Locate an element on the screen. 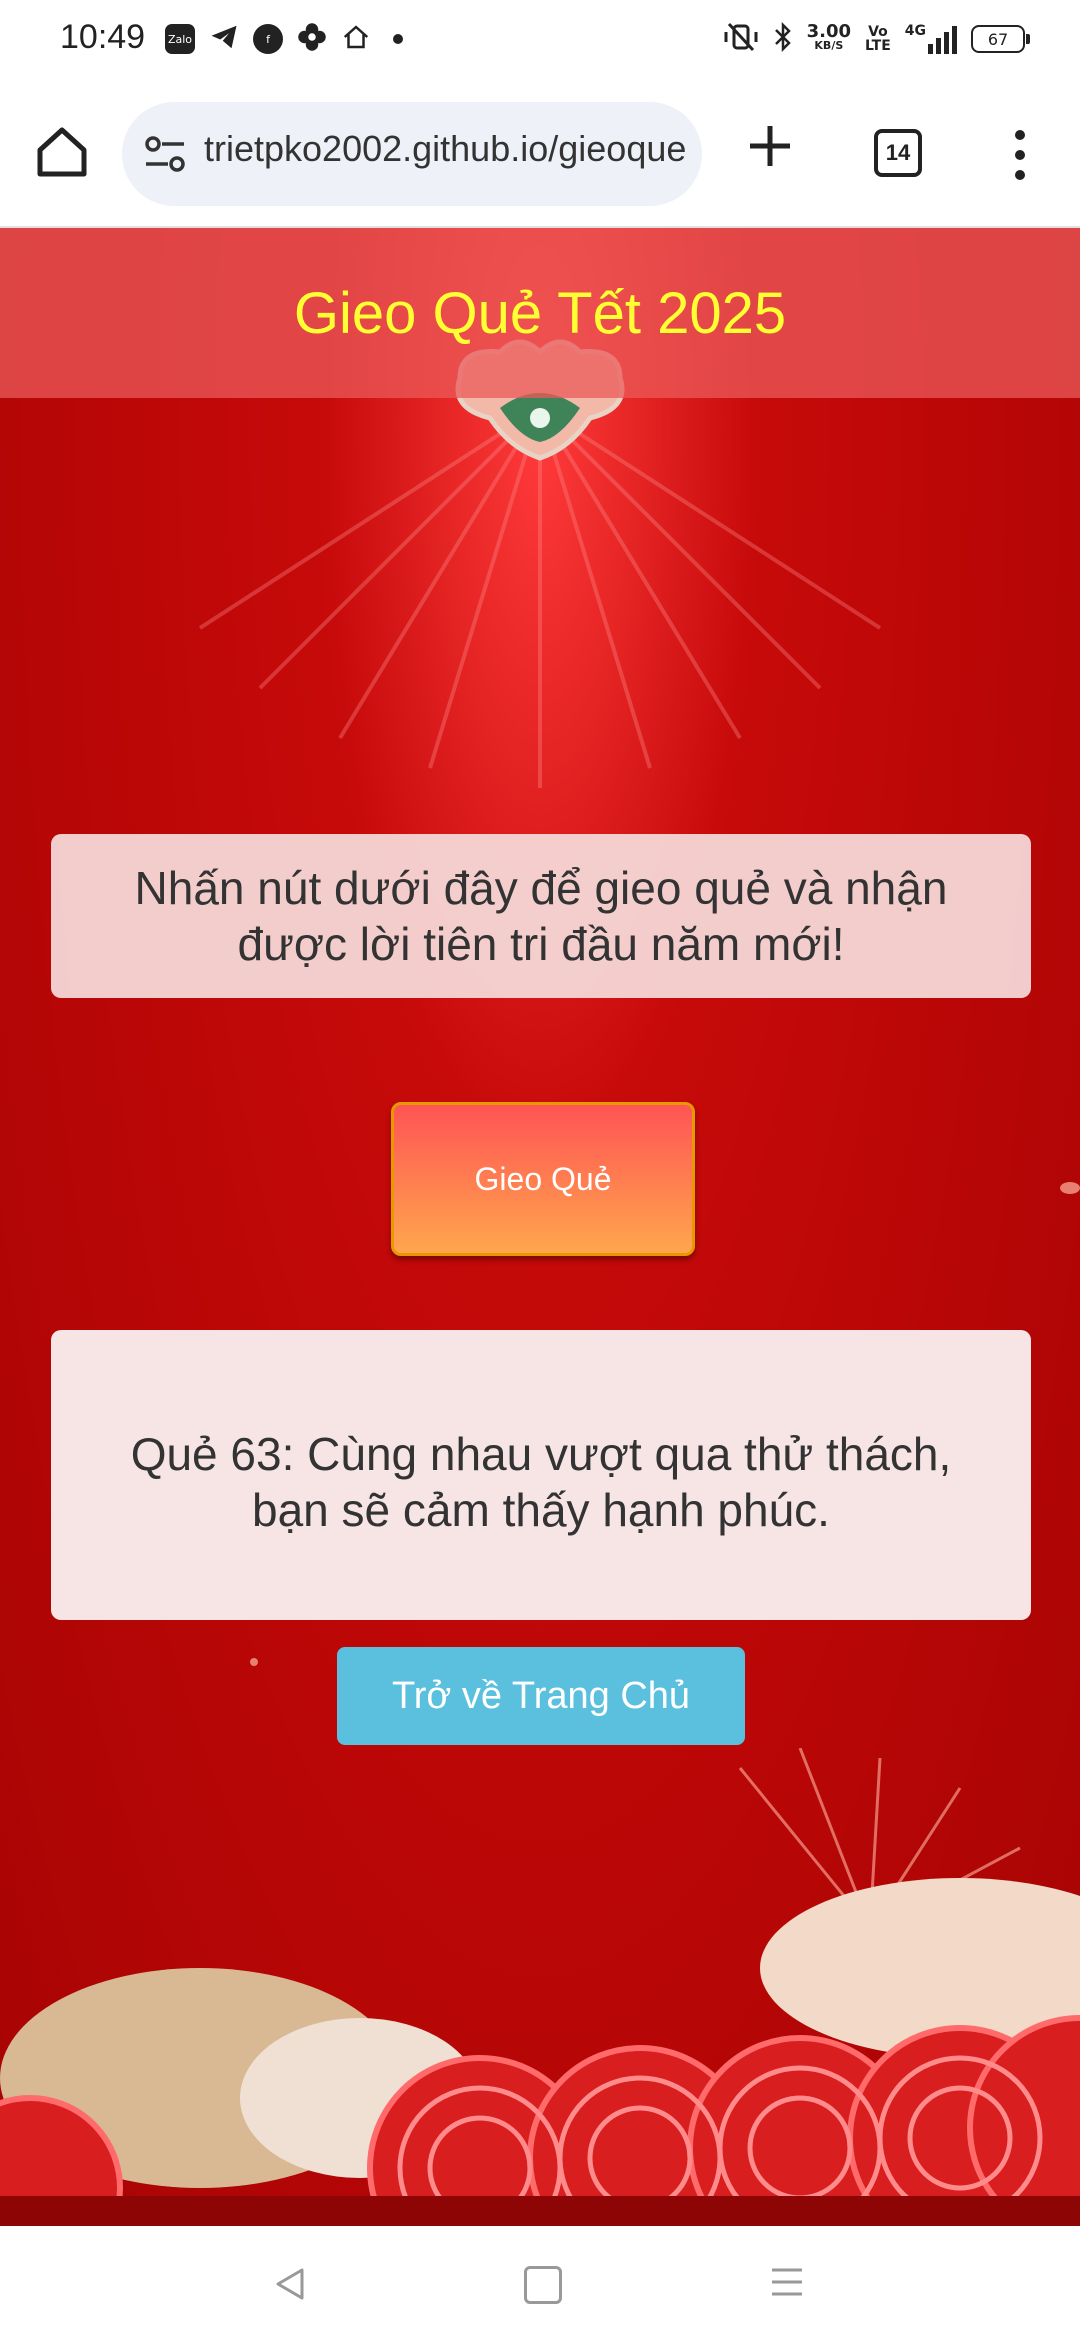 The height and width of the screenshot is (2340, 1080). tab-switcher-button: 14 is located at coordinates (898, 153).